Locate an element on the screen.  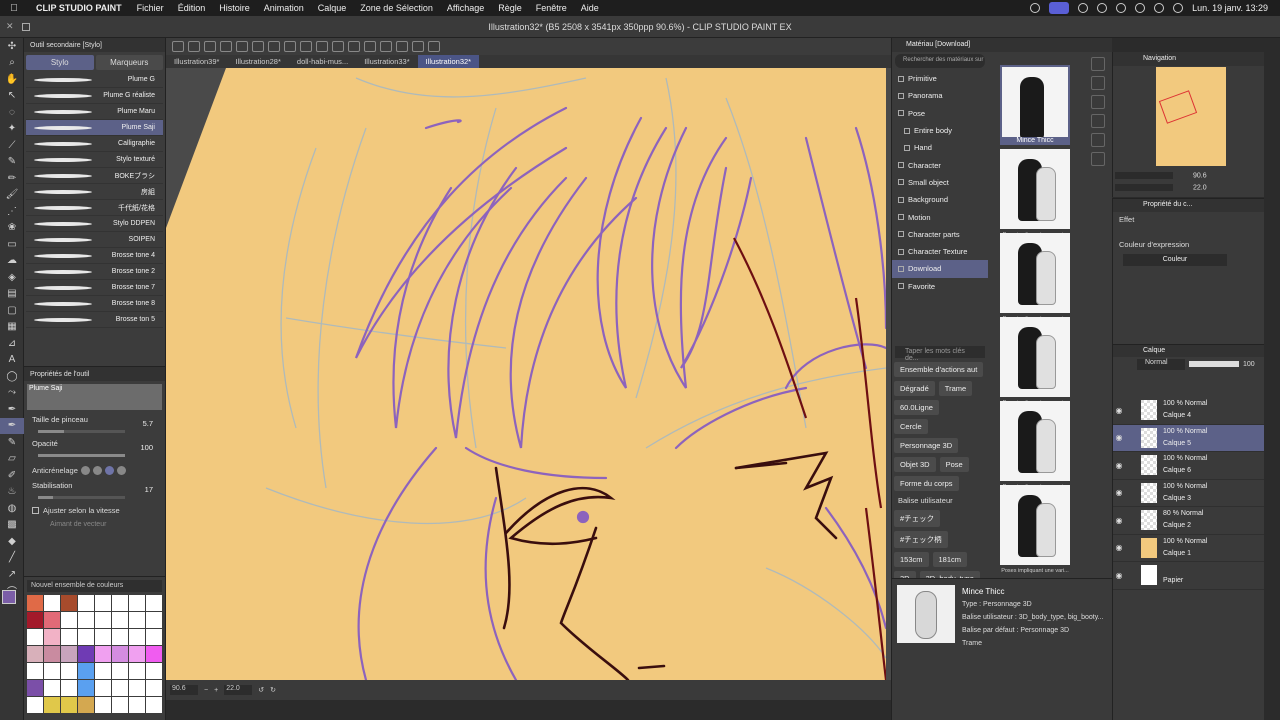
tag-button: Cercle is located at coordinates (911, 426).